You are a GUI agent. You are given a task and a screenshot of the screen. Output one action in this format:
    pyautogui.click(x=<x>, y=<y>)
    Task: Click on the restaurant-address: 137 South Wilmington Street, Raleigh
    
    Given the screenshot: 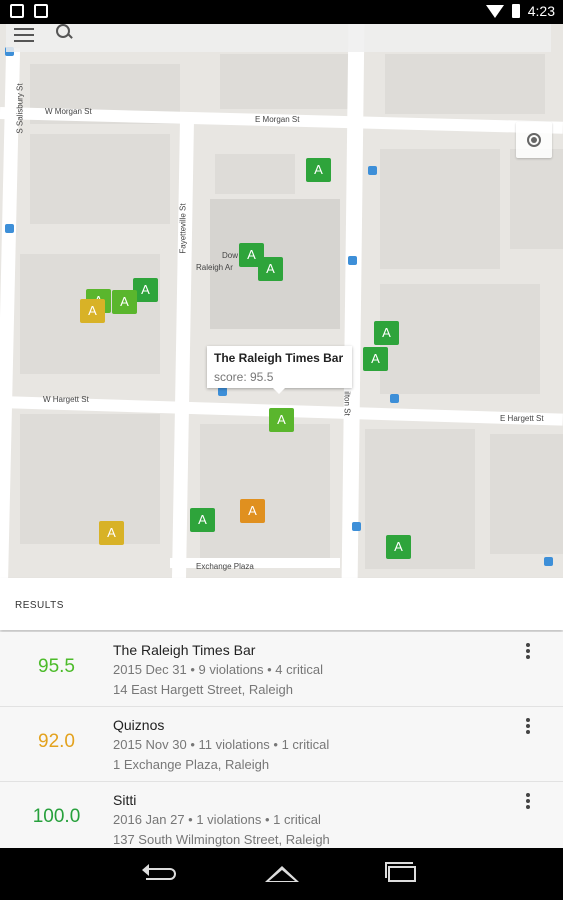 What is the action you would take?
    pyautogui.click(x=221, y=839)
    